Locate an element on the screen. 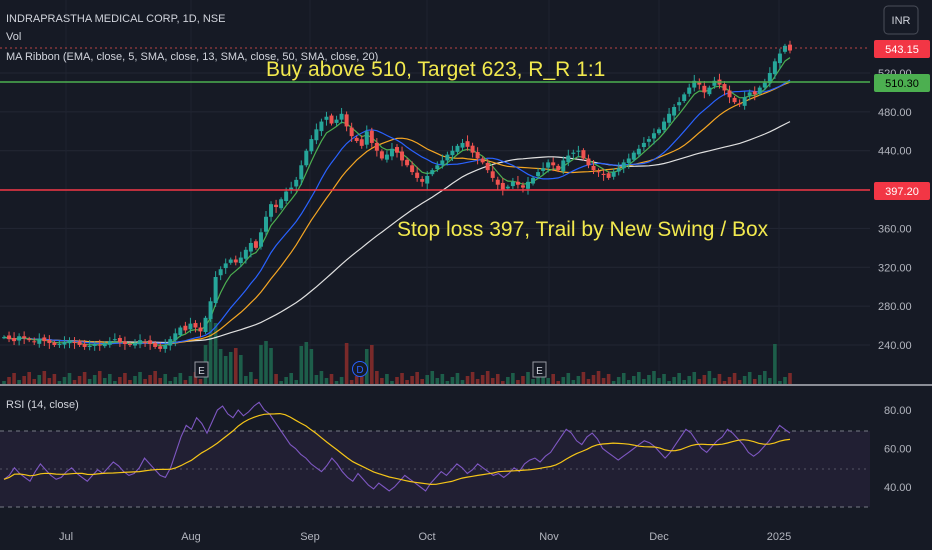  time-tick-label: Aug is located at coordinates (191, 537).